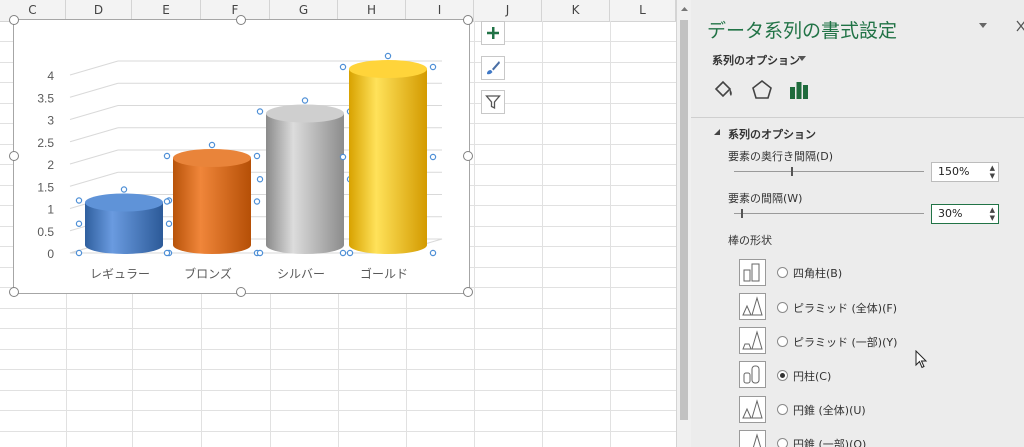  What do you see at coordinates (845, 342) in the screenshot?
I see `shape-option-label: ピラミッド (一部)(Y)` at bounding box center [845, 342].